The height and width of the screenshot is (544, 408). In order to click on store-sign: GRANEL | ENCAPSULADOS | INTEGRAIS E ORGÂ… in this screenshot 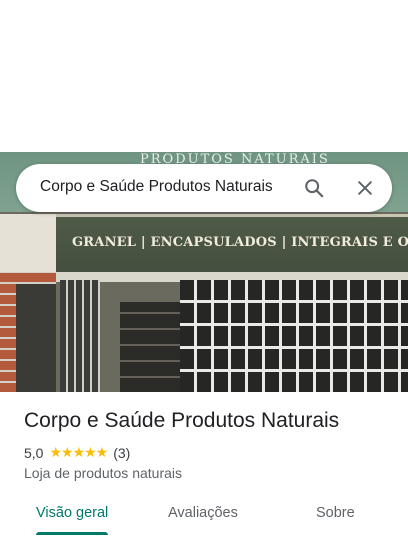, I will do `click(232, 243)`.